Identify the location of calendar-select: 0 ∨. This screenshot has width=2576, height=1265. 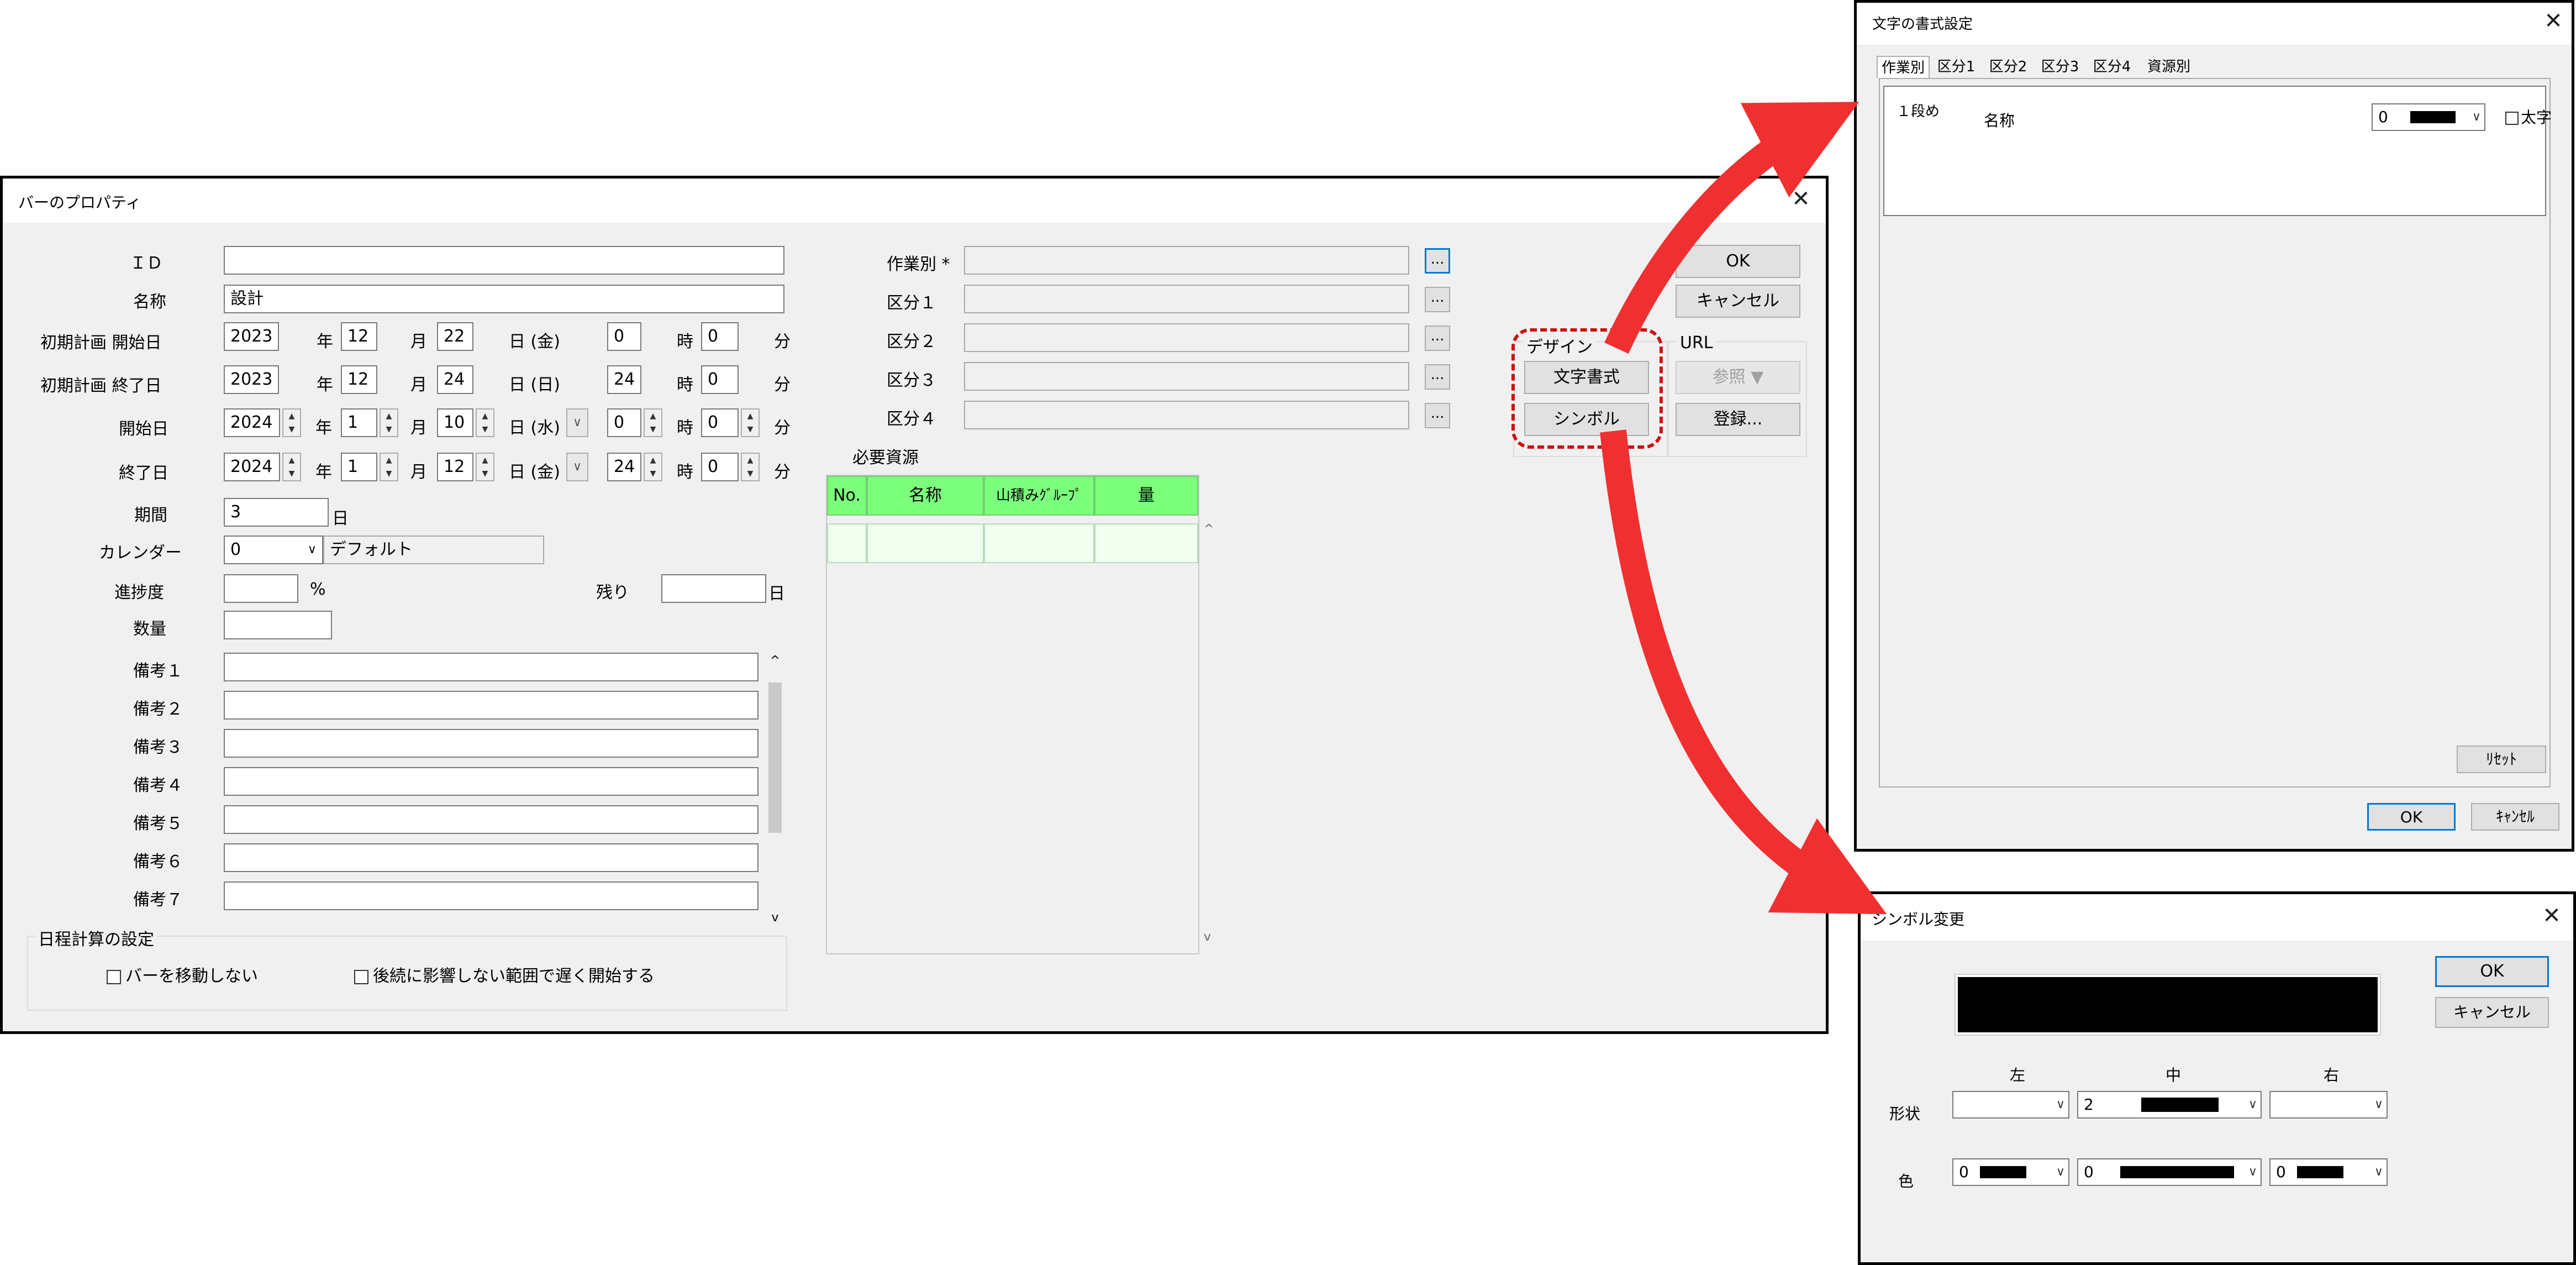
(273, 550).